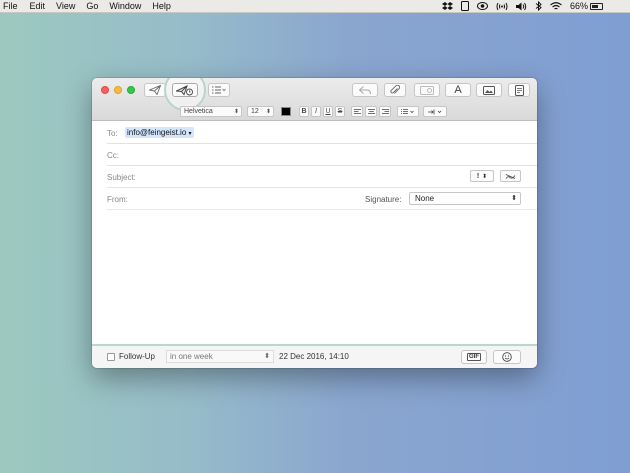 Image resolution: width=630 pixels, height=473 pixels. What do you see at coordinates (538, 6) in the screenshot?
I see `bluetooth-icon` at bounding box center [538, 6].